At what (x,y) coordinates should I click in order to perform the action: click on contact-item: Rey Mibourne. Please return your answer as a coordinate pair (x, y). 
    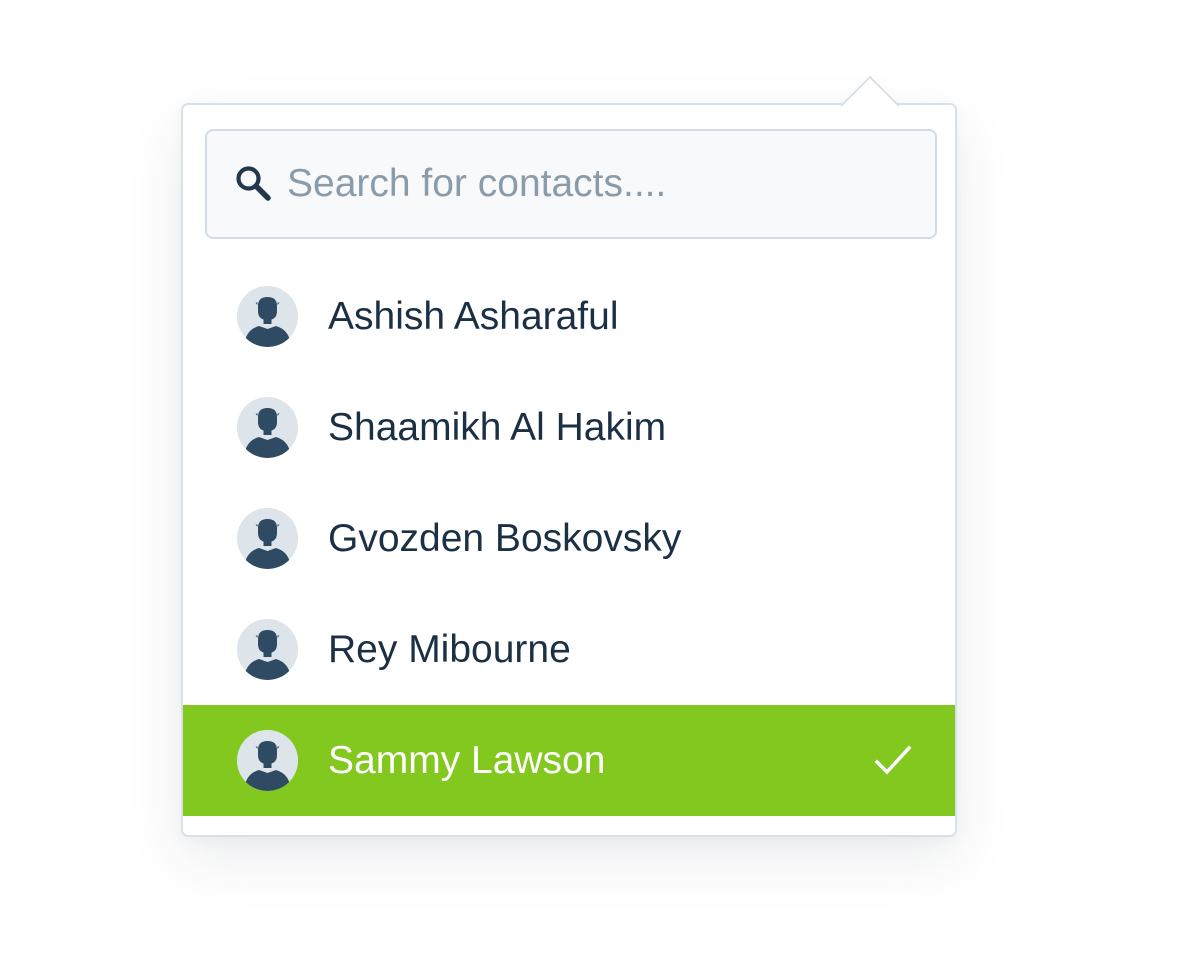
    Looking at the image, I should click on (569, 649).